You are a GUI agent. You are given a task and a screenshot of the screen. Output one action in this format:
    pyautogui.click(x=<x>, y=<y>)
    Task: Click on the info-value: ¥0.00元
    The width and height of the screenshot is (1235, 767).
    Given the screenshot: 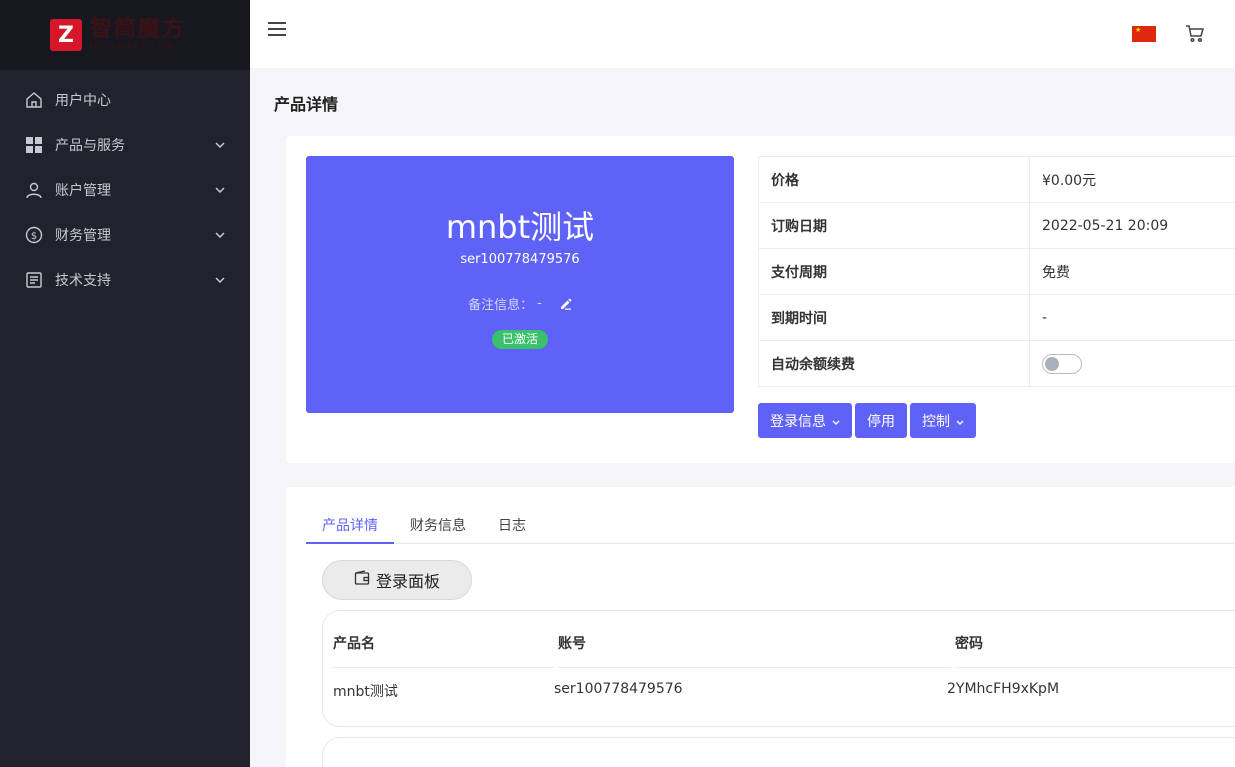 What is the action you would take?
    pyautogui.click(x=1132, y=179)
    